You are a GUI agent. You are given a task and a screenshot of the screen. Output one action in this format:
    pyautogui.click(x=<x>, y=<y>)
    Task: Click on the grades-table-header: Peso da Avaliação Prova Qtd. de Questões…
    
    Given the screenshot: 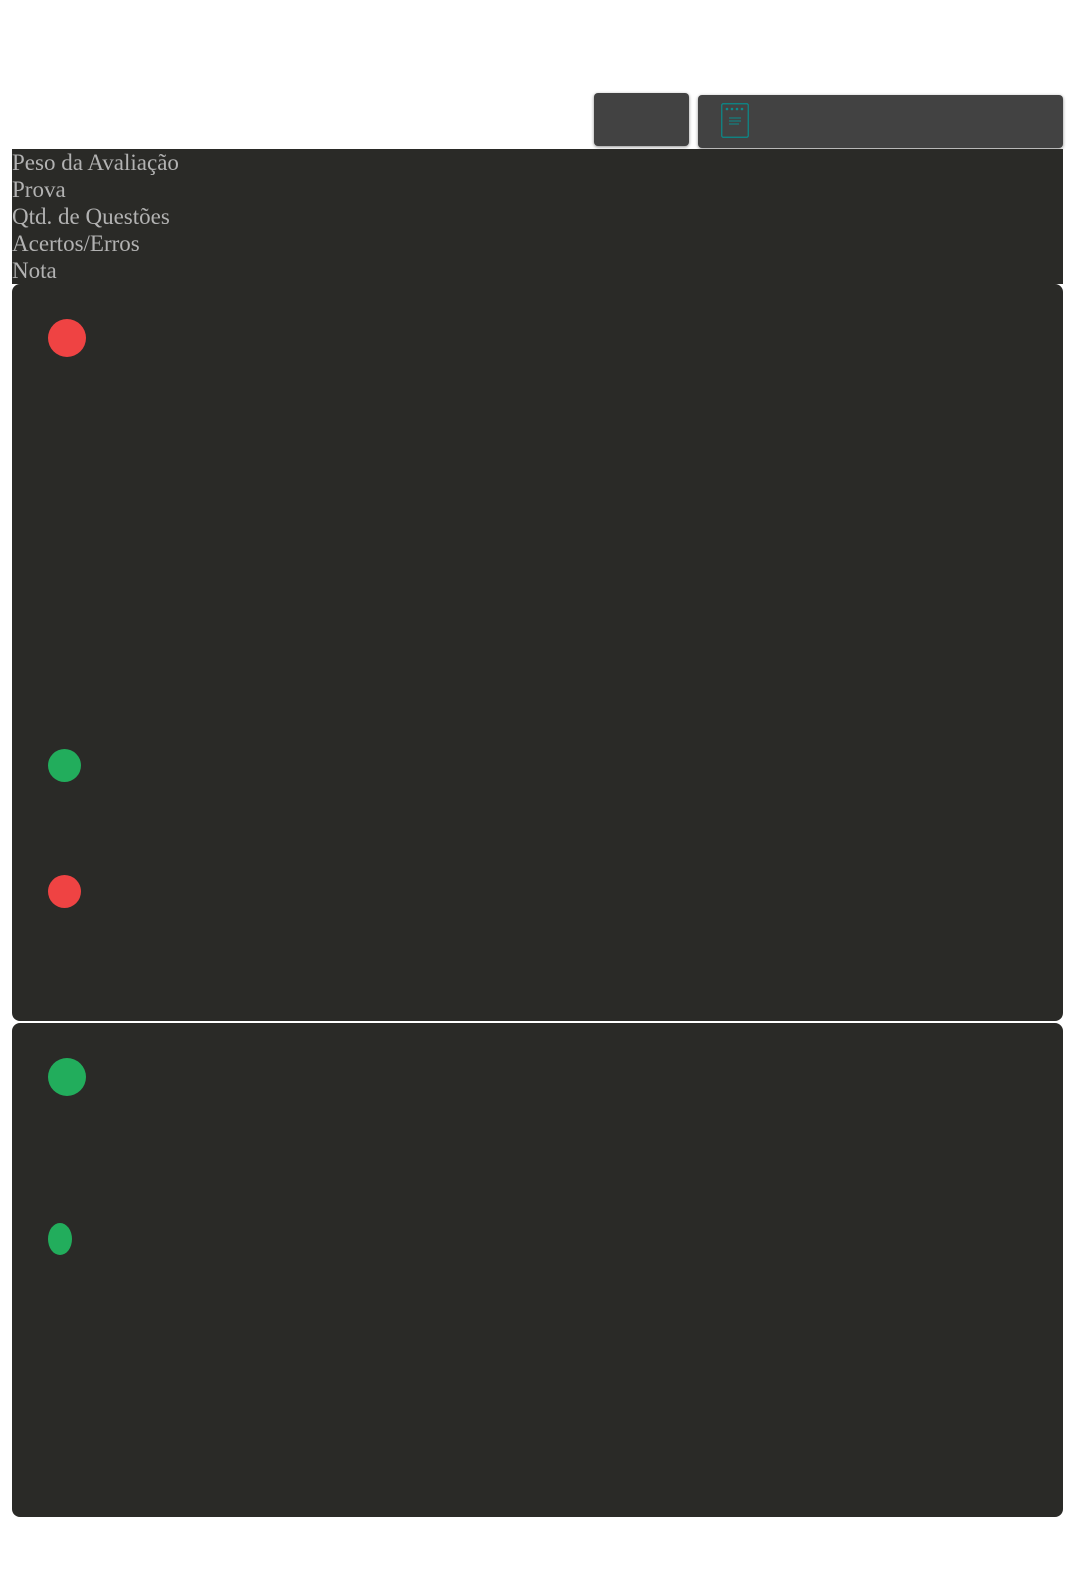 What is the action you would take?
    pyautogui.click(x=537, y=216)
    